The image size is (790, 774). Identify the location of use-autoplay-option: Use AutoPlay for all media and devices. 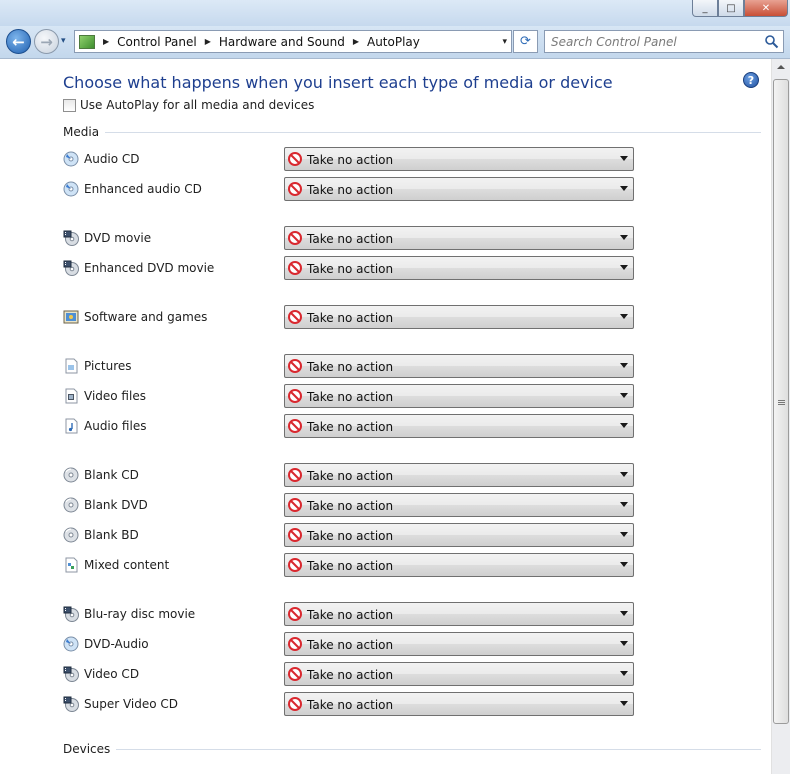
(188, 105).